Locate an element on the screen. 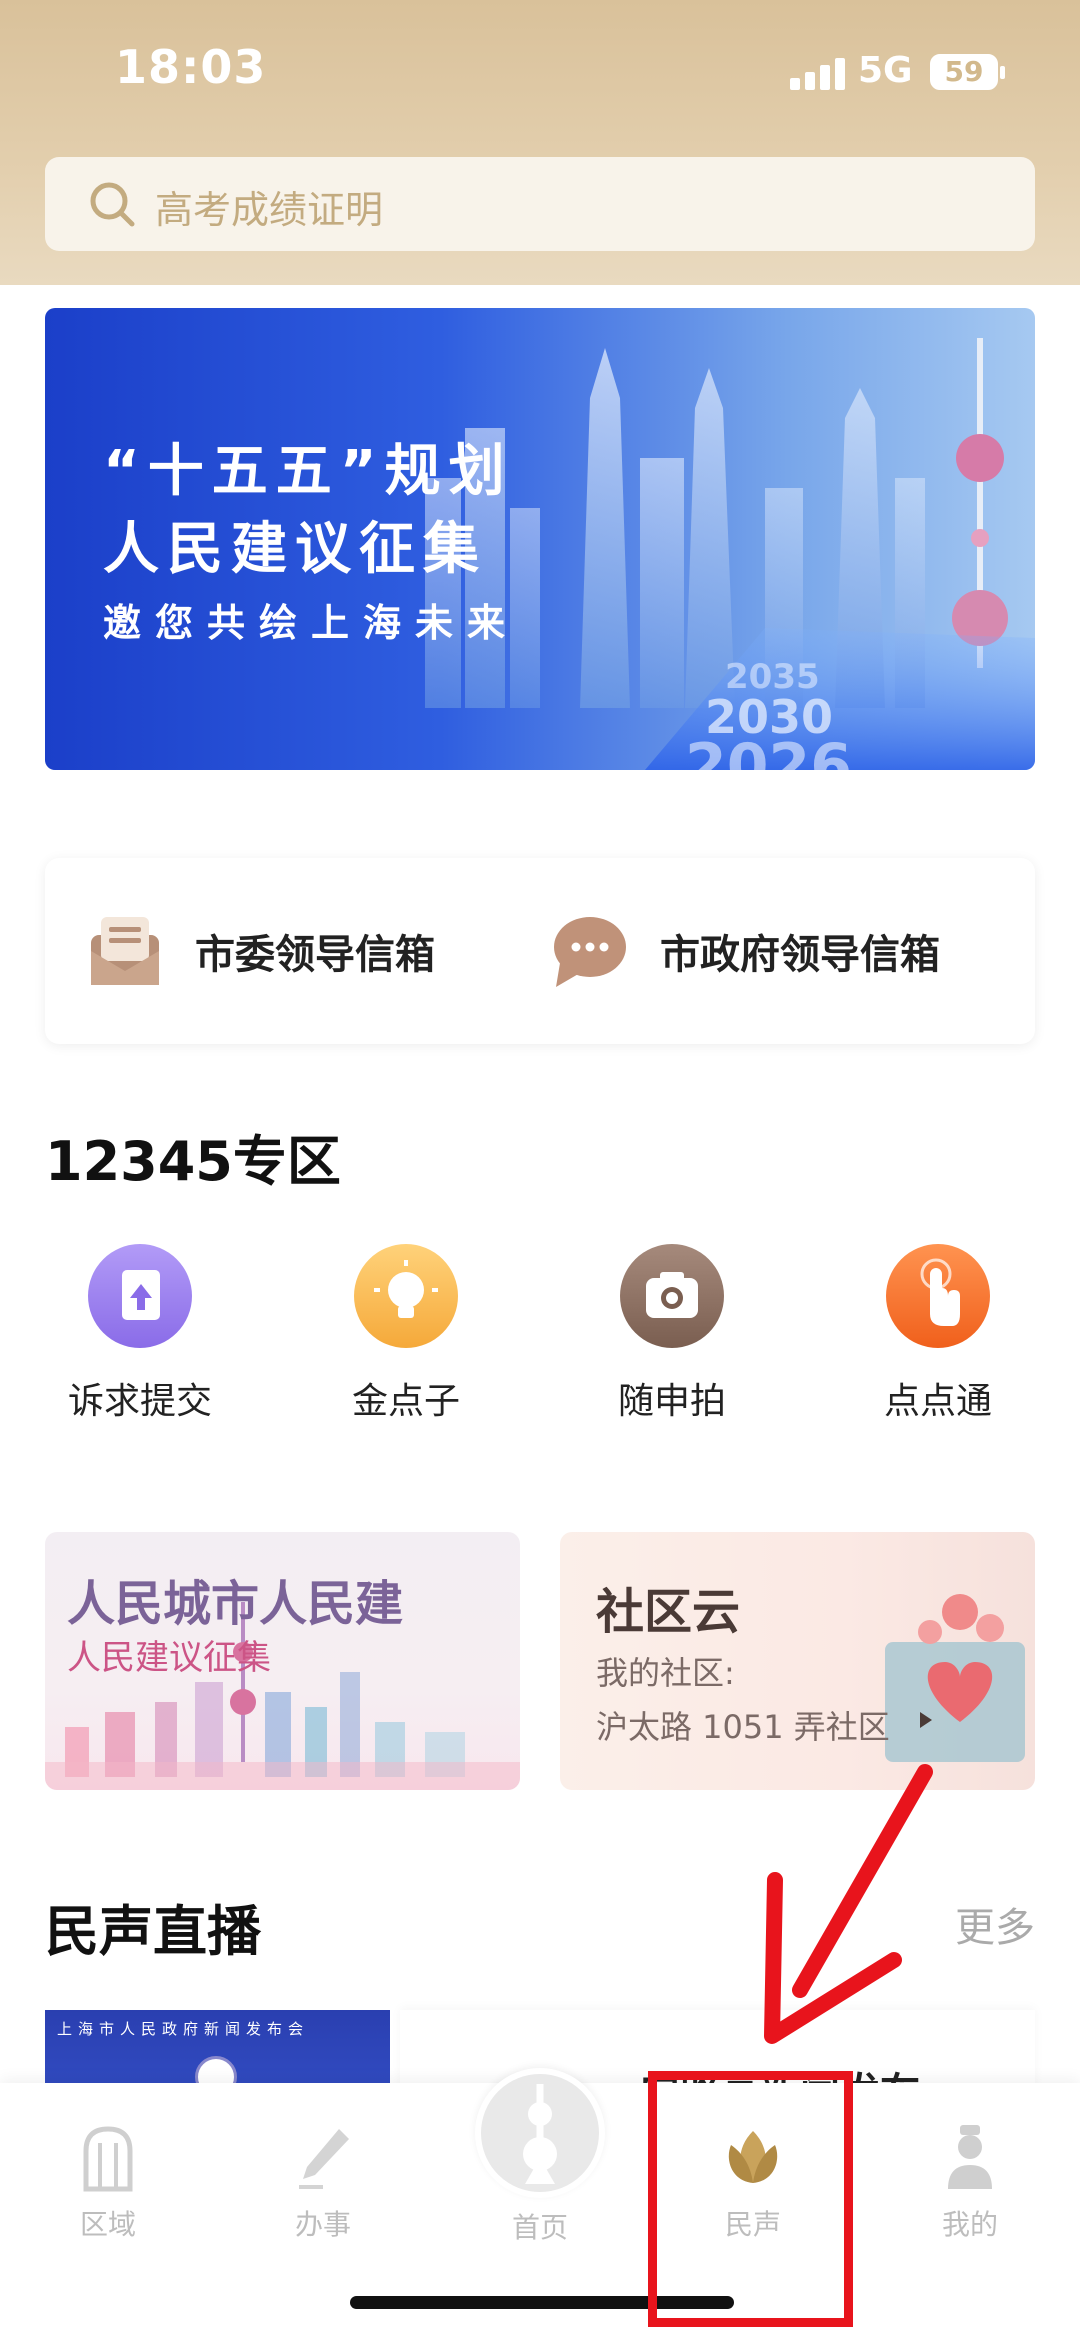  live-section-title: 民声直播 is located at coordinates (153, 1931).